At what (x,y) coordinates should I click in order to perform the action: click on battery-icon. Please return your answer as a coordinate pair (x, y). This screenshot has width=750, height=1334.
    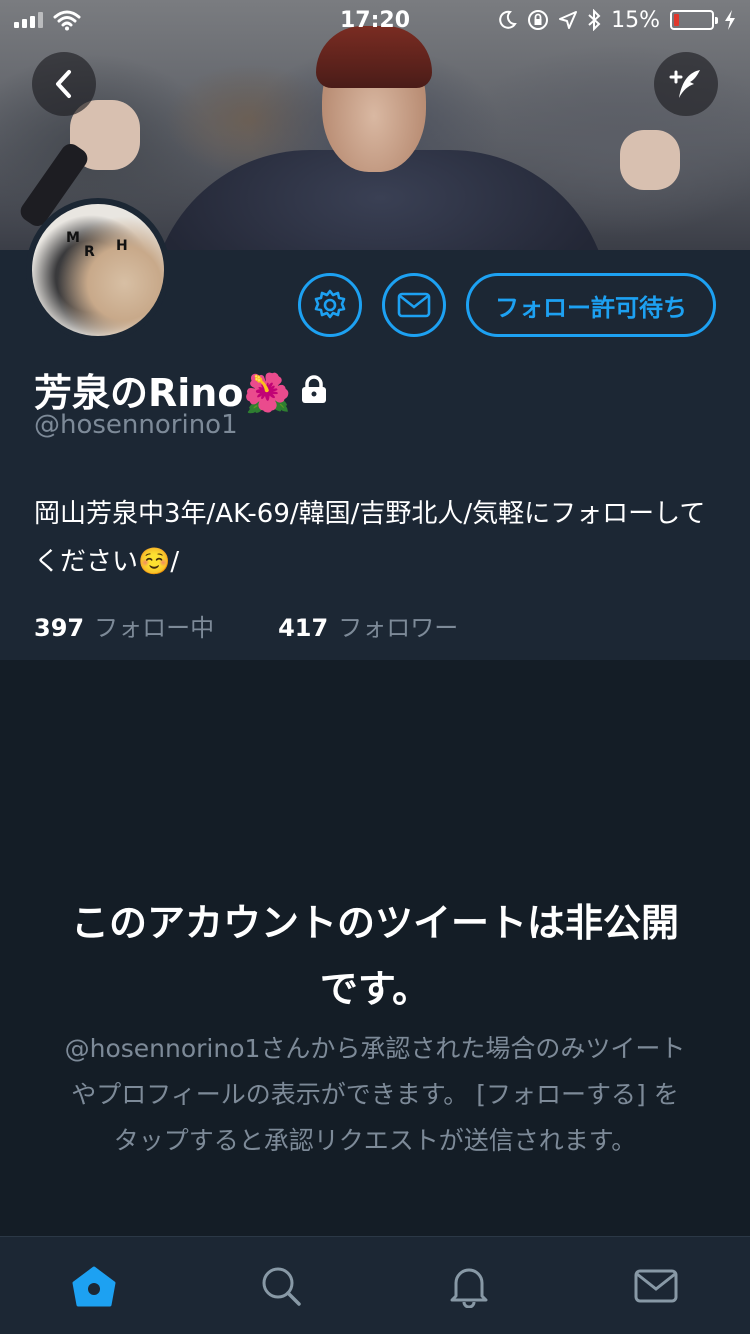
    Looking at the image, I should click on (694, 20).